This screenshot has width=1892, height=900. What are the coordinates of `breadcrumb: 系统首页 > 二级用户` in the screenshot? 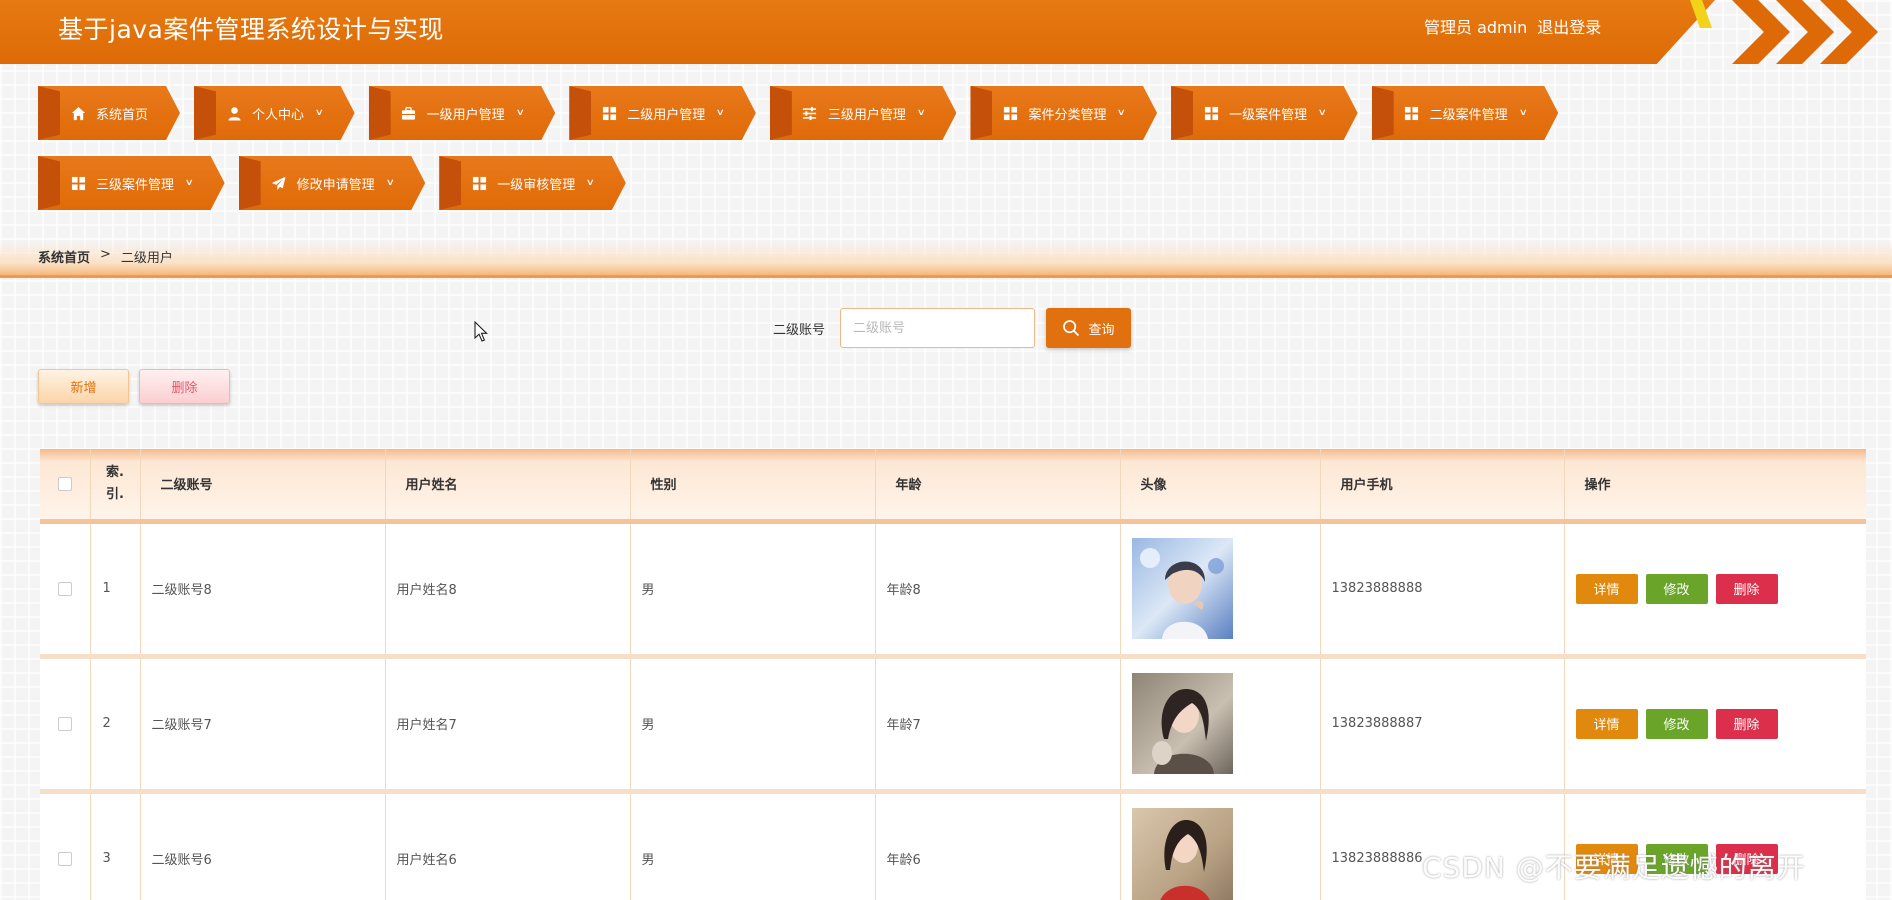 It's located at (105, 256).